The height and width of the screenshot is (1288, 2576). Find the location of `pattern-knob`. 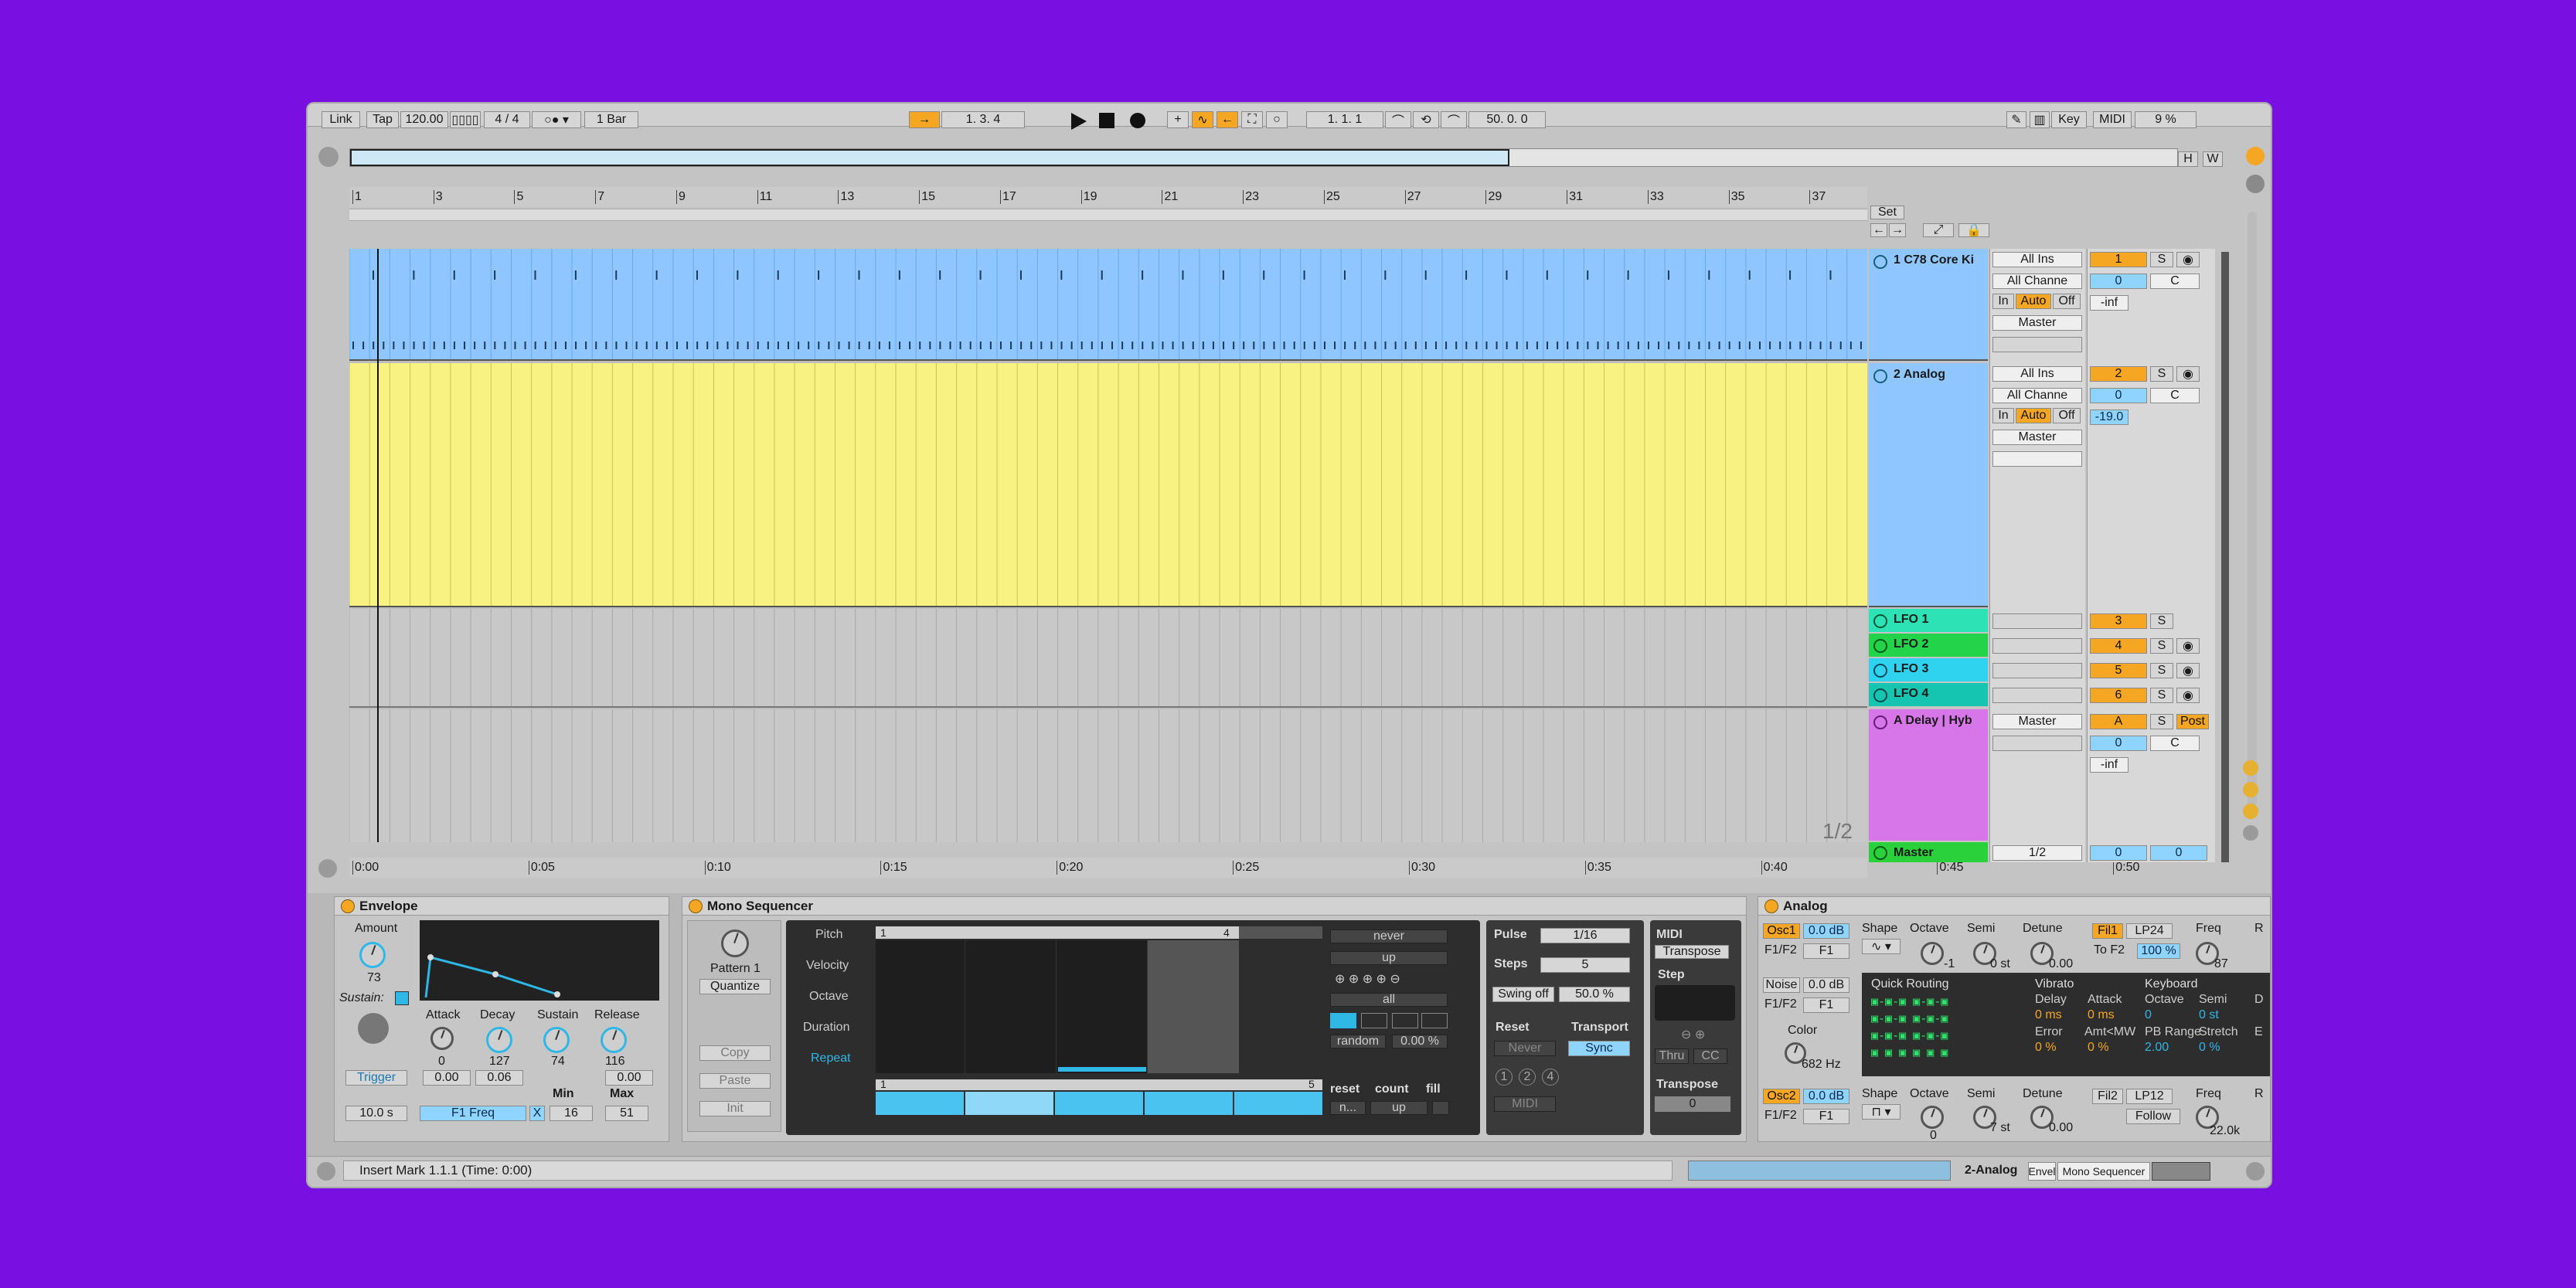

pattern-knob is located at coordinates (735, 943).